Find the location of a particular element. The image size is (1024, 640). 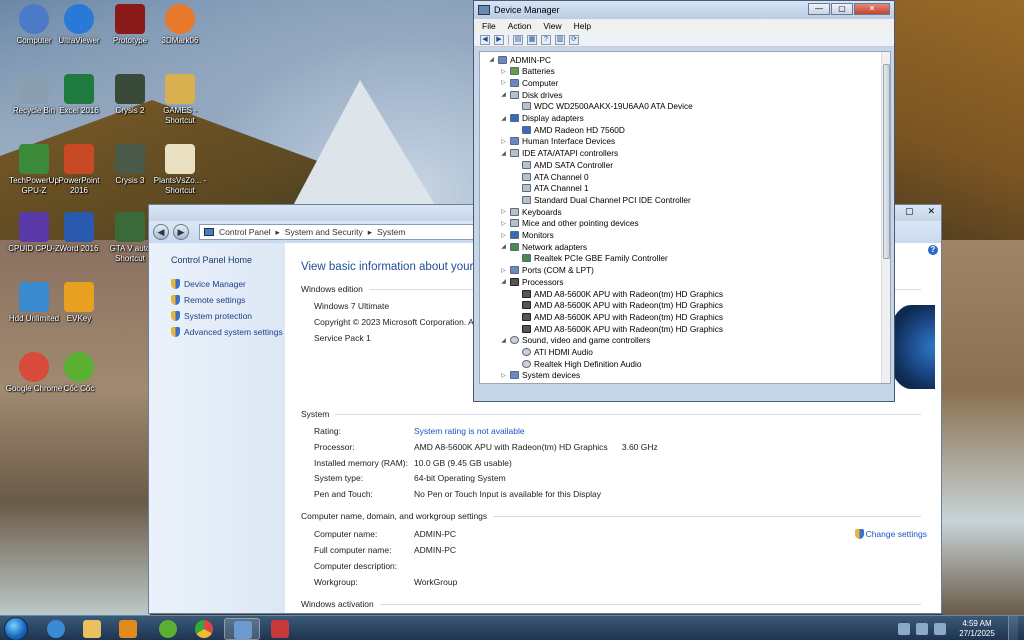

device-manager-titlebar: Device Manager — ▢ ✕ is located at coordinates (684, 10).